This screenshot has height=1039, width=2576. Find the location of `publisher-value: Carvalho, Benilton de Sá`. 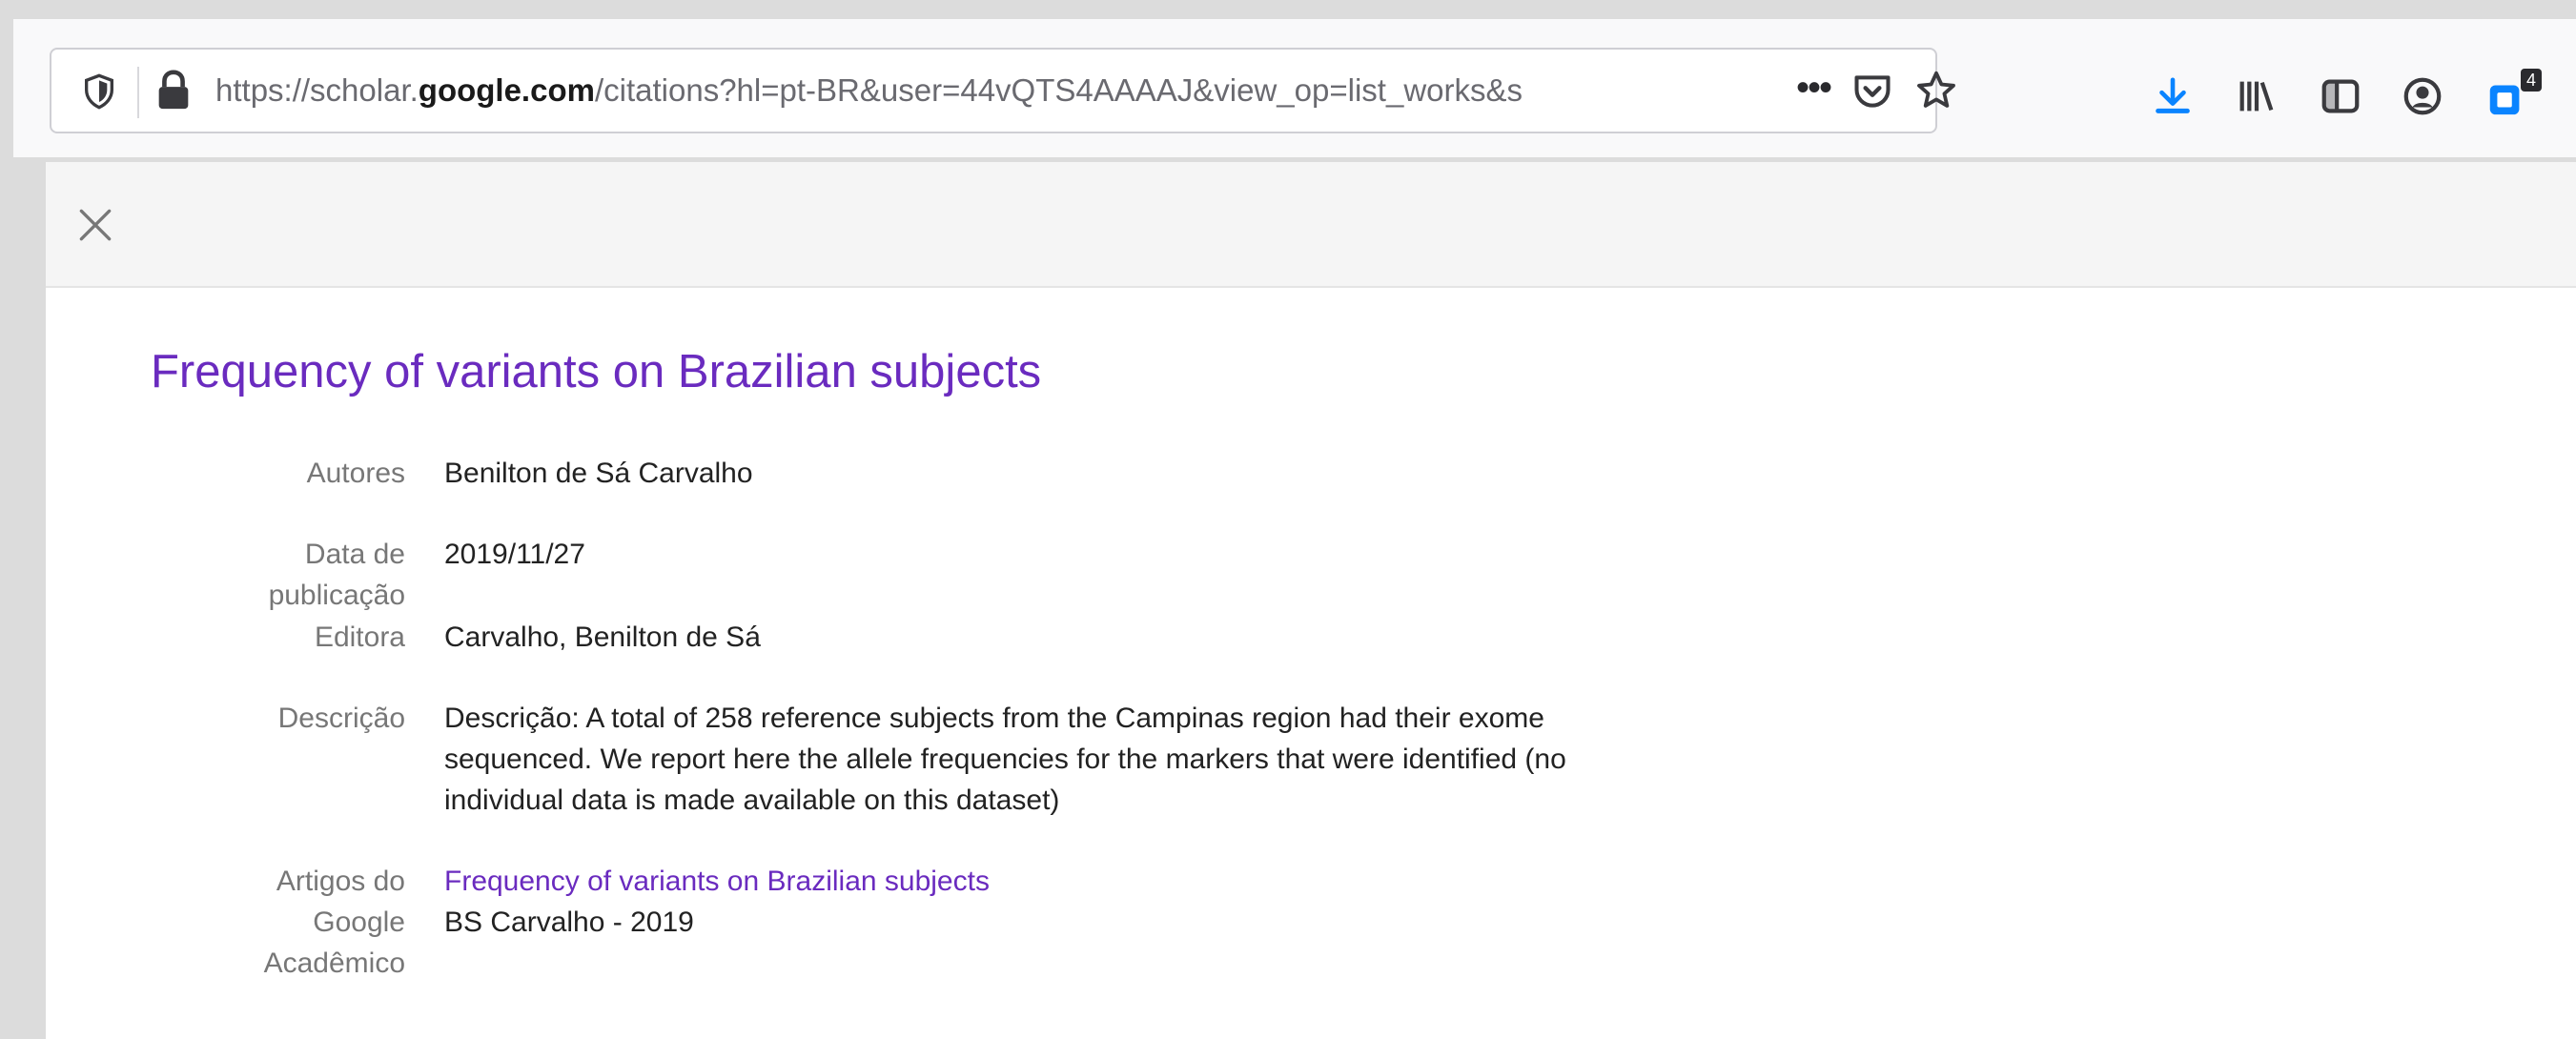

publisher-value: Carvalho, Benilton de Sá is located at coordinates (602, 637).